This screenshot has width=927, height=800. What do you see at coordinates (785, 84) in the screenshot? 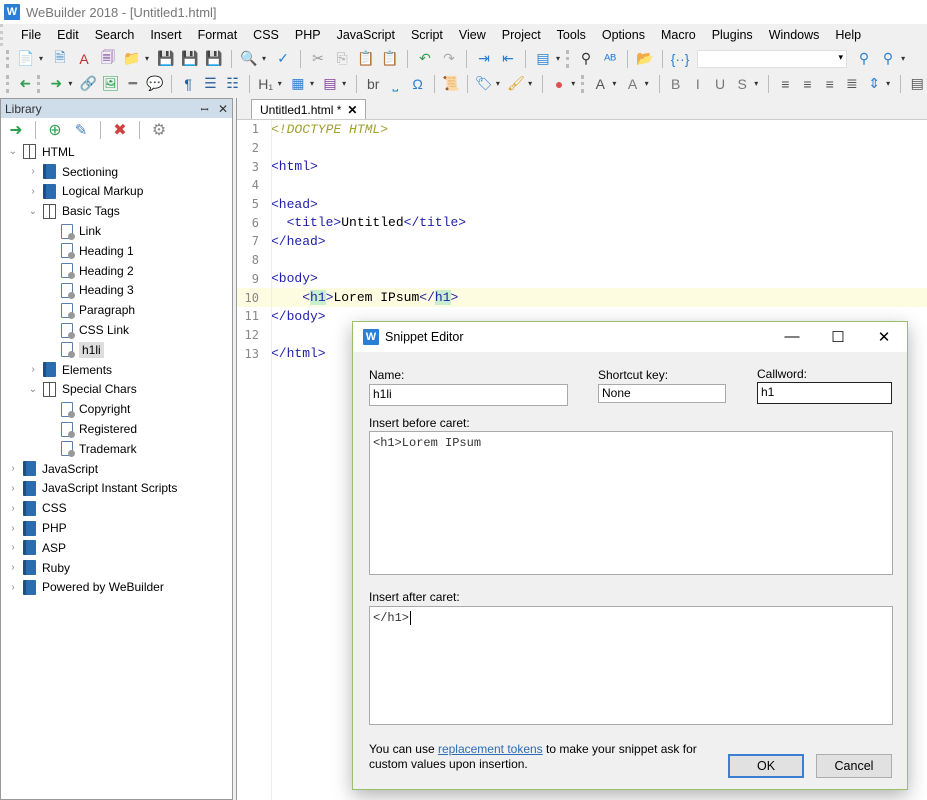
I see `align-left-icon: ≡` at bounding box center [785, 84].